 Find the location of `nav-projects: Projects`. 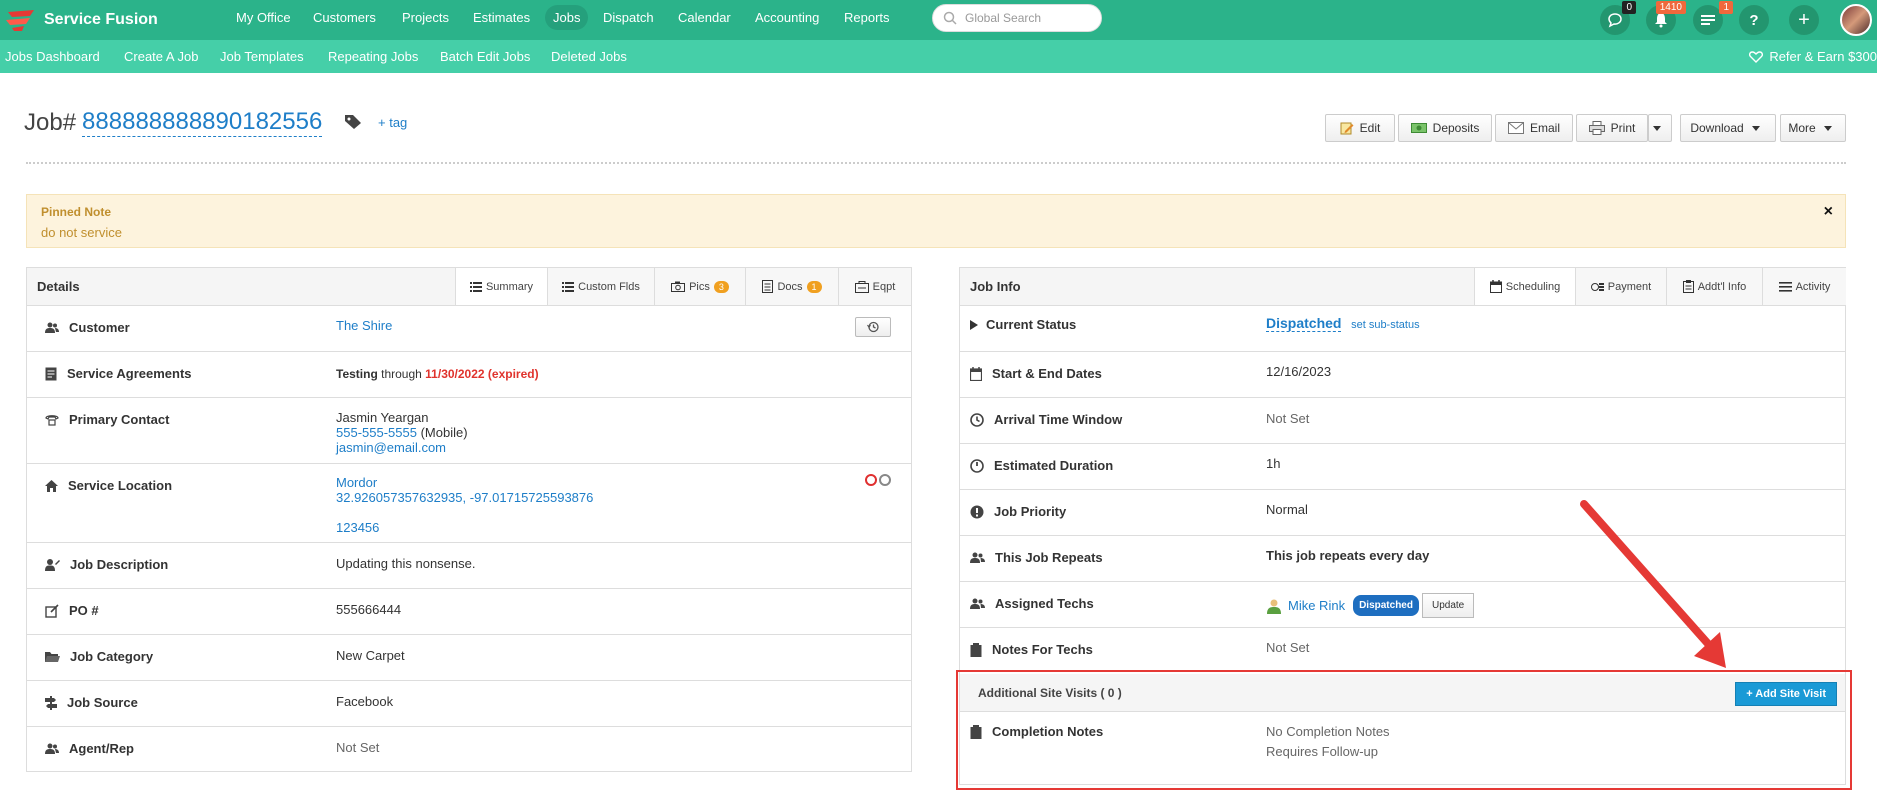

nav-projects: Projects is located at coordinates (425, 17).